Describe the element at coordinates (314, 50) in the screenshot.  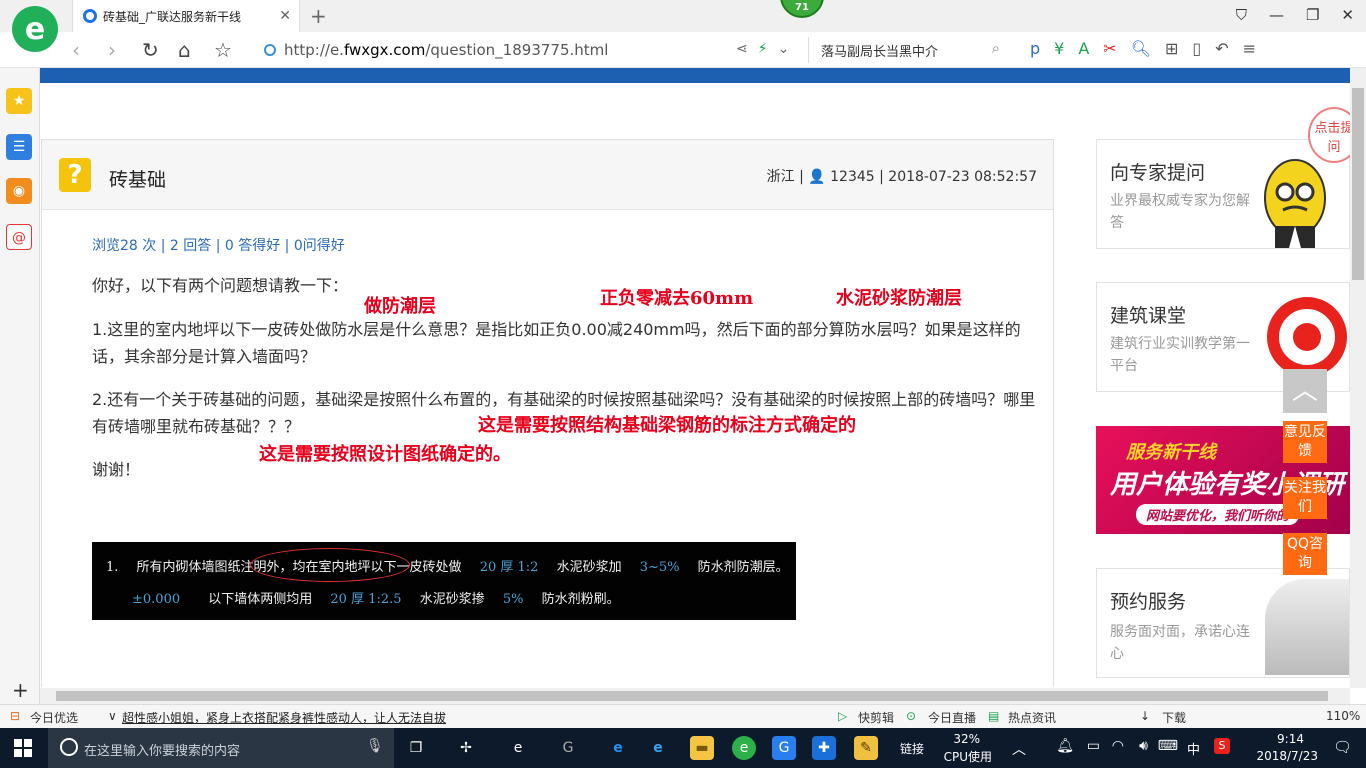
I see `url-prefix: http://e.` at that location.